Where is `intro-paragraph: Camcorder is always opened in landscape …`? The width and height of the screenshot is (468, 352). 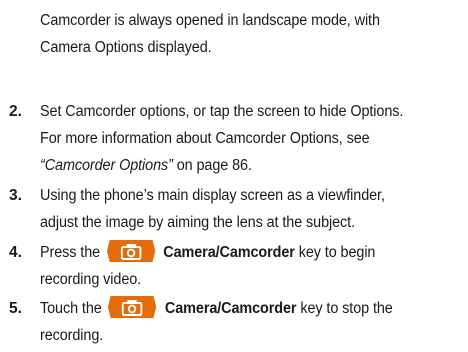 intro-paragraph: Camcorder is always opened in landscape … is located at coordinates (237, 34).